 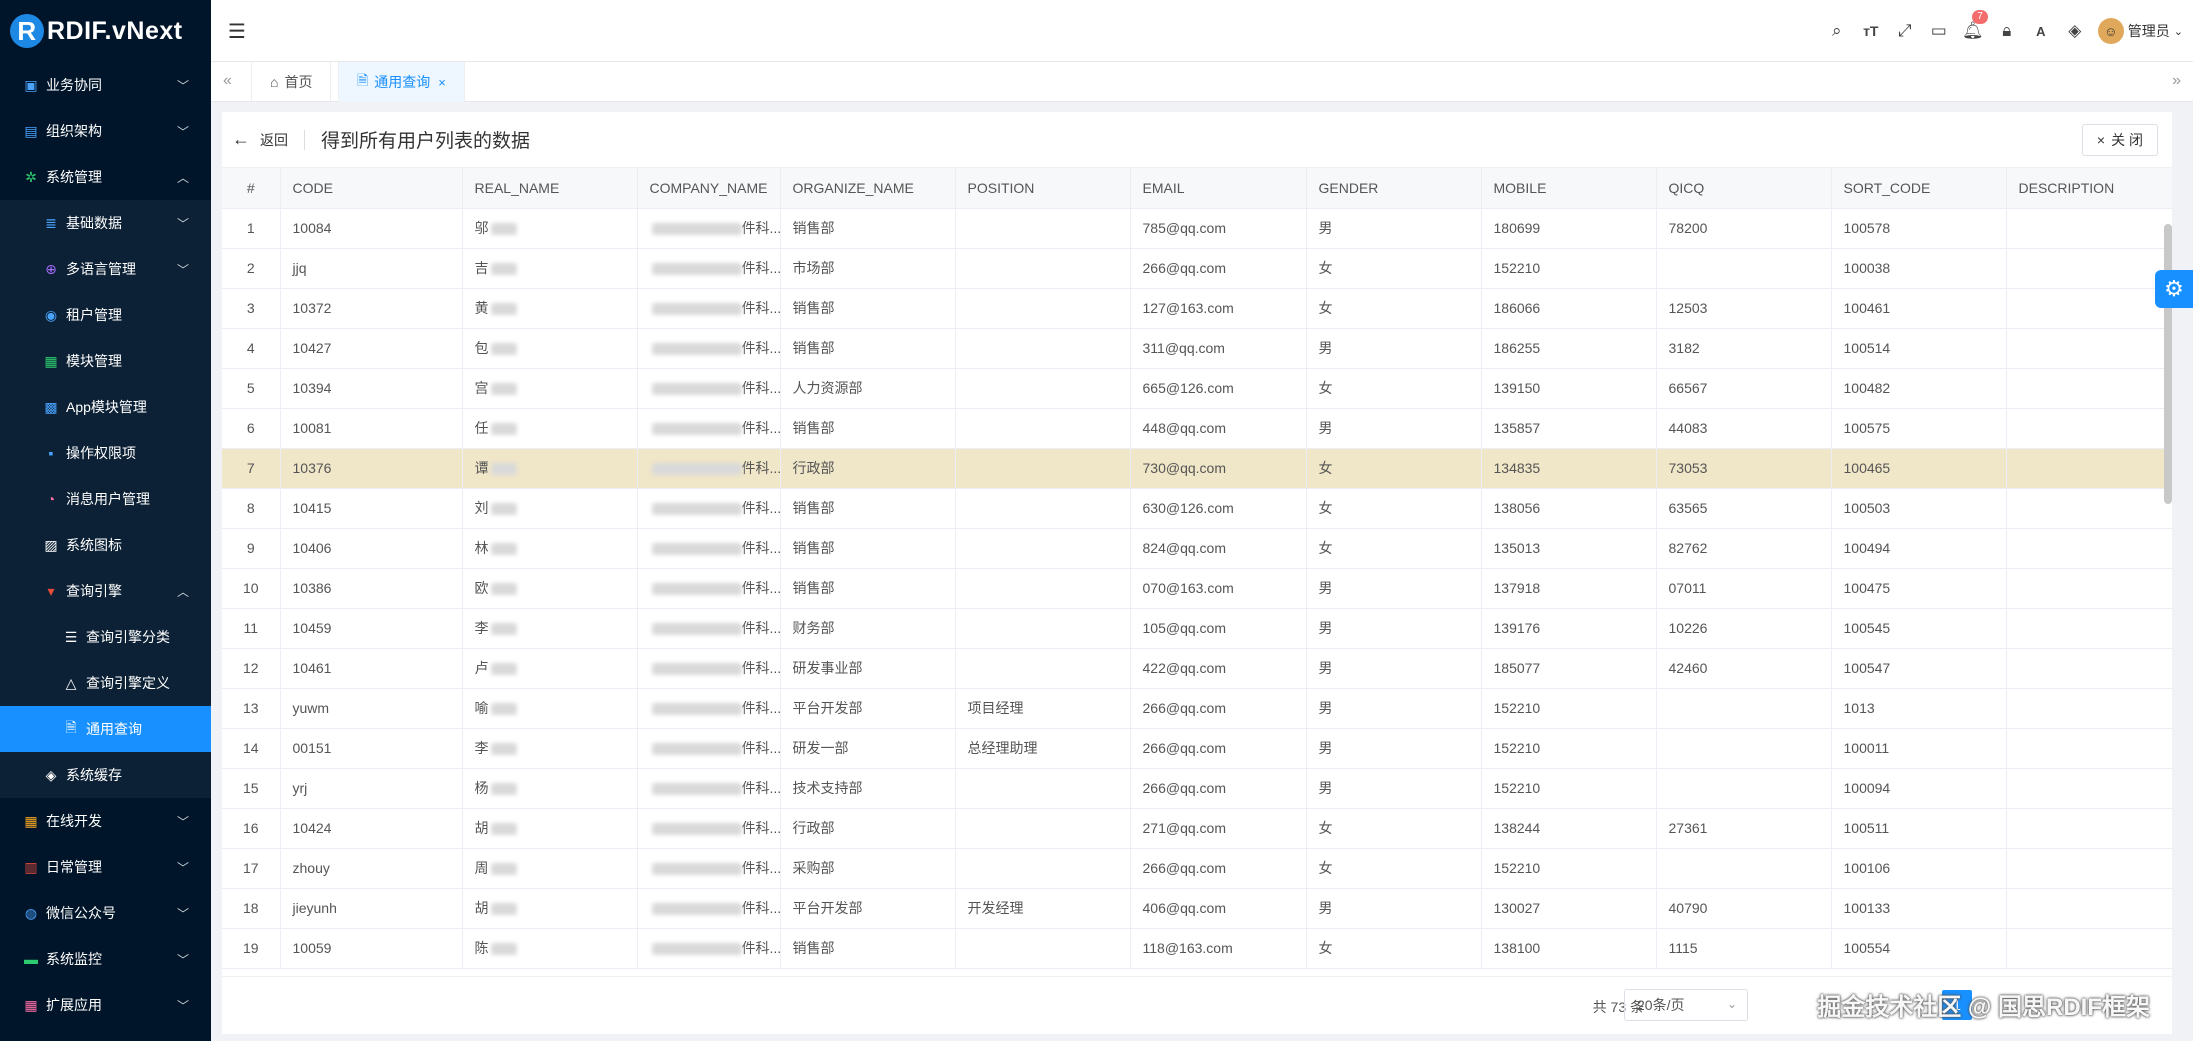 What do you see at coordinates (1837, 31) in the screenshot?
I see `search-icon: ⌕` at bounding box center [1837, 31].